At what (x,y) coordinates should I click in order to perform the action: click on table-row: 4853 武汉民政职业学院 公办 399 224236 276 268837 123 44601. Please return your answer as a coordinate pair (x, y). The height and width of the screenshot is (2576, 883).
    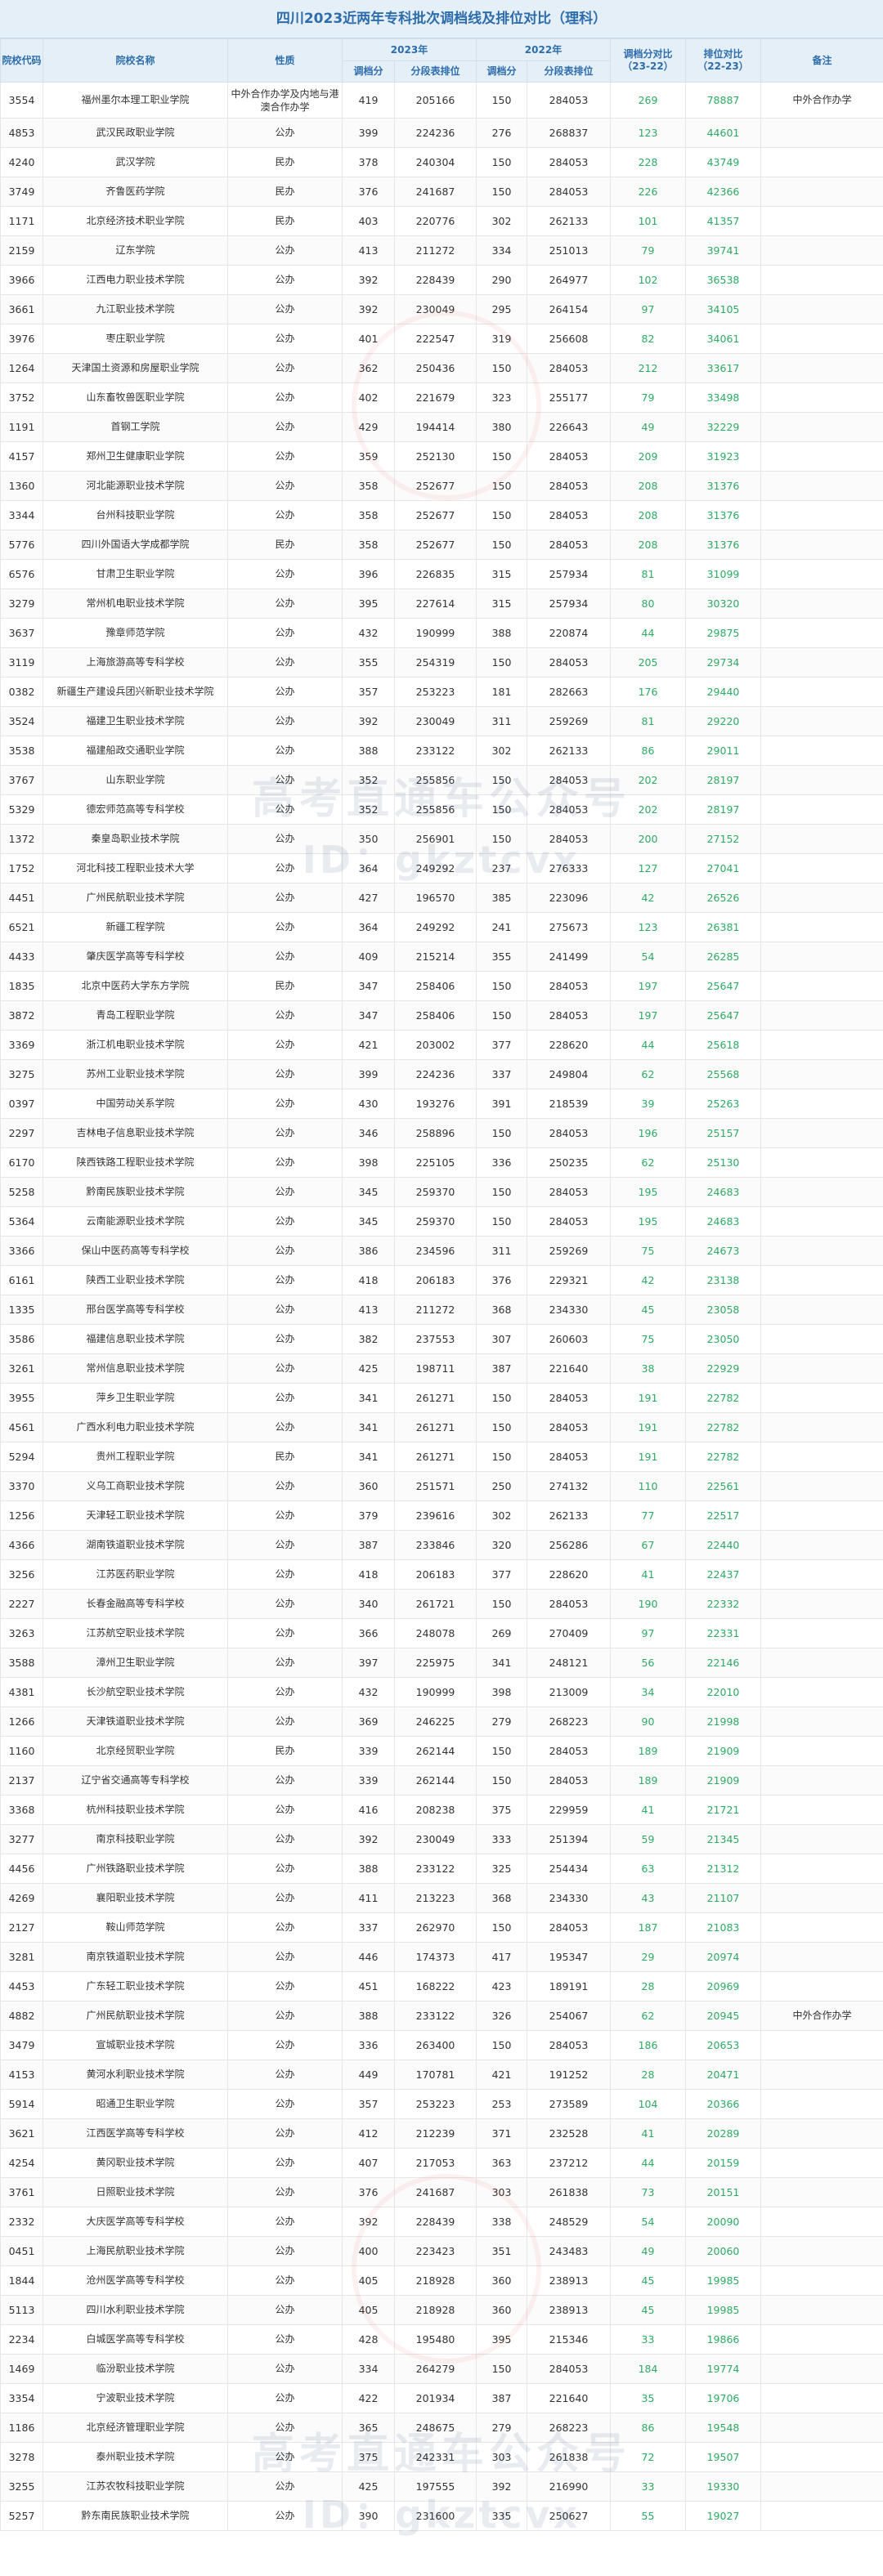
    Looking at the image, I should click on (441, 133).